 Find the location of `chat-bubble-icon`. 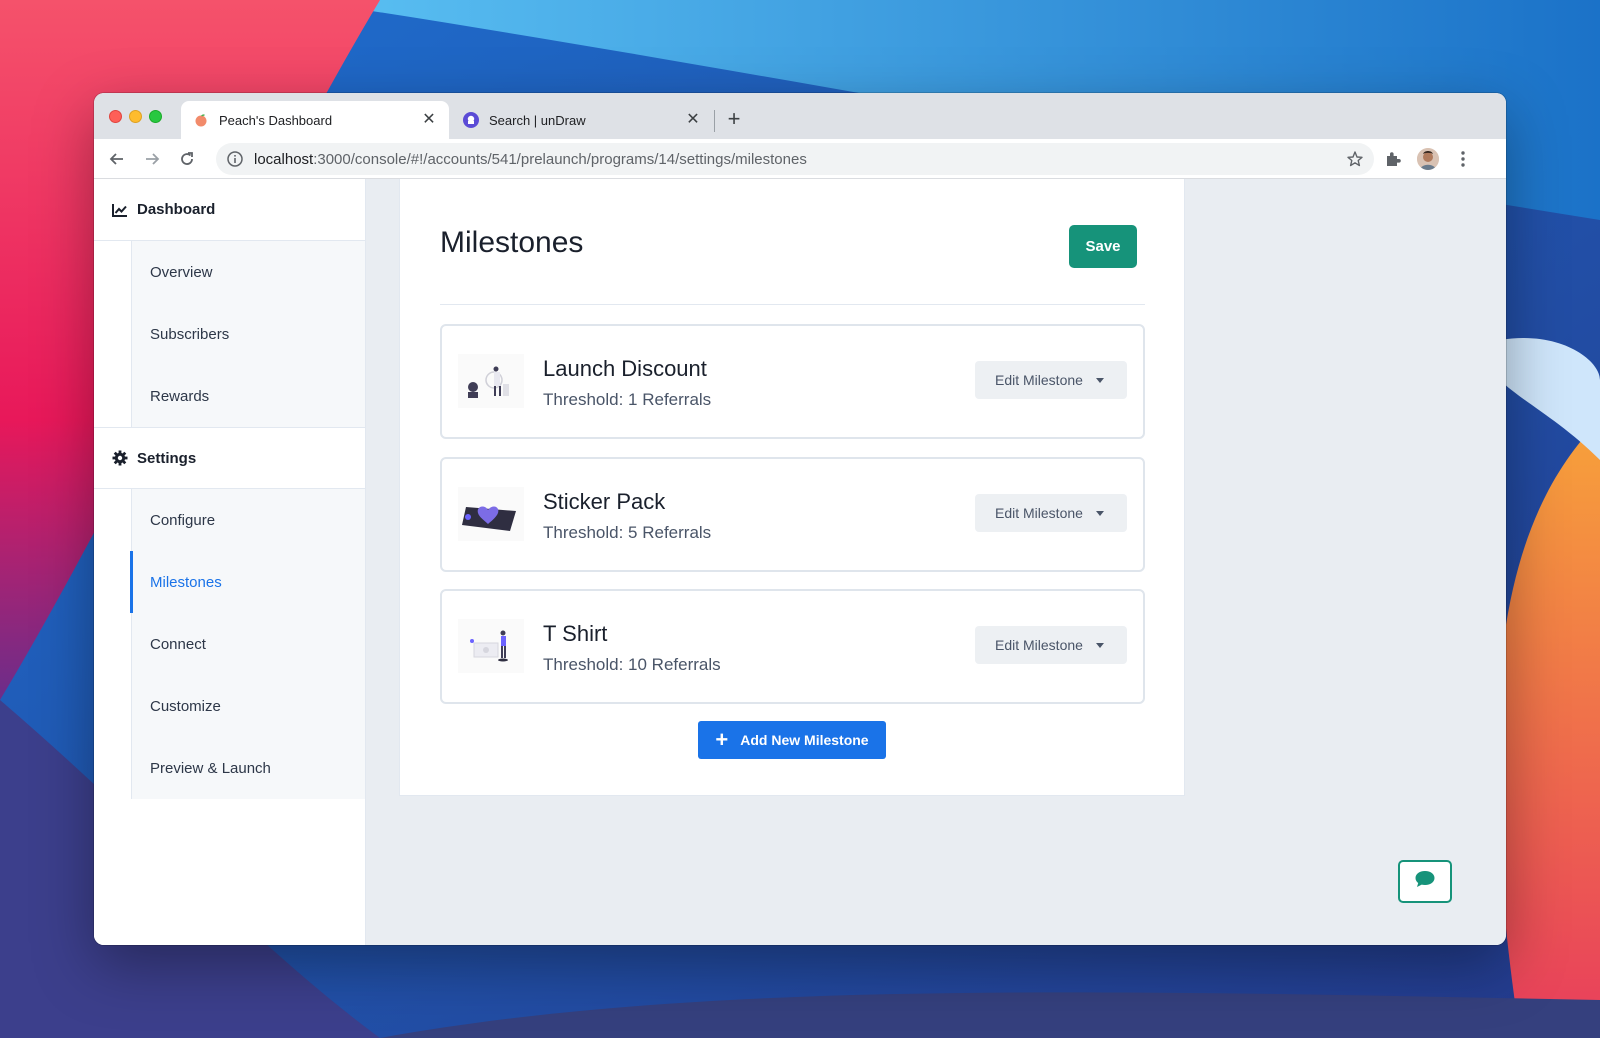

chat-bubble-icon is located at coordinates (1425, 881).